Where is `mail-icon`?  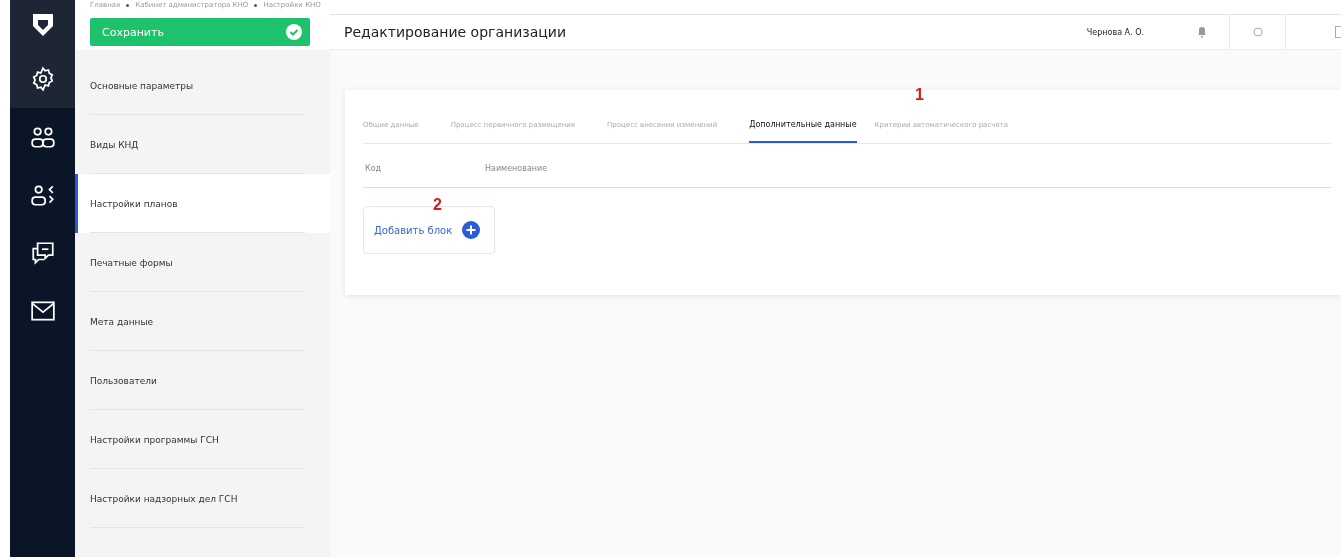
mail-icon is located at coordinates (42, 311).